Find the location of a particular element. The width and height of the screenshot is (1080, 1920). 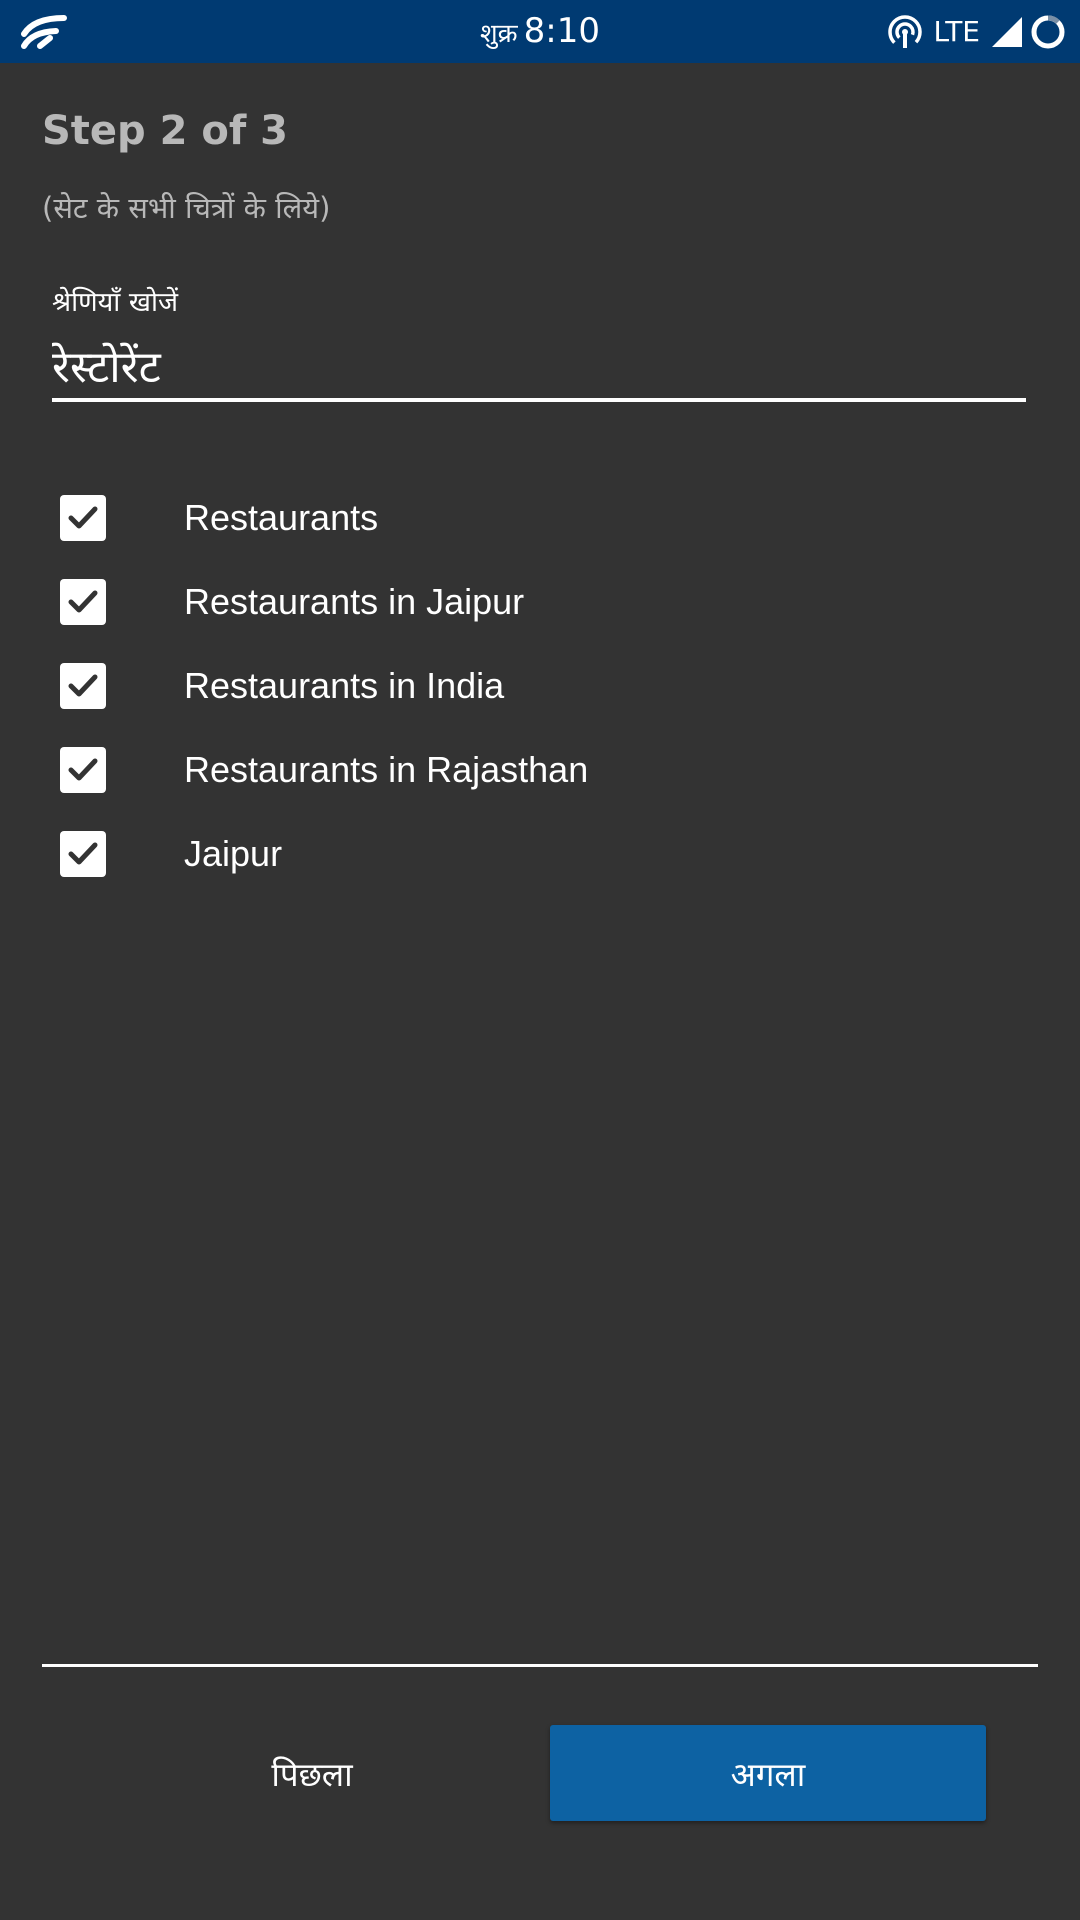

network-type: LTE is located at coordinates (956, 31).